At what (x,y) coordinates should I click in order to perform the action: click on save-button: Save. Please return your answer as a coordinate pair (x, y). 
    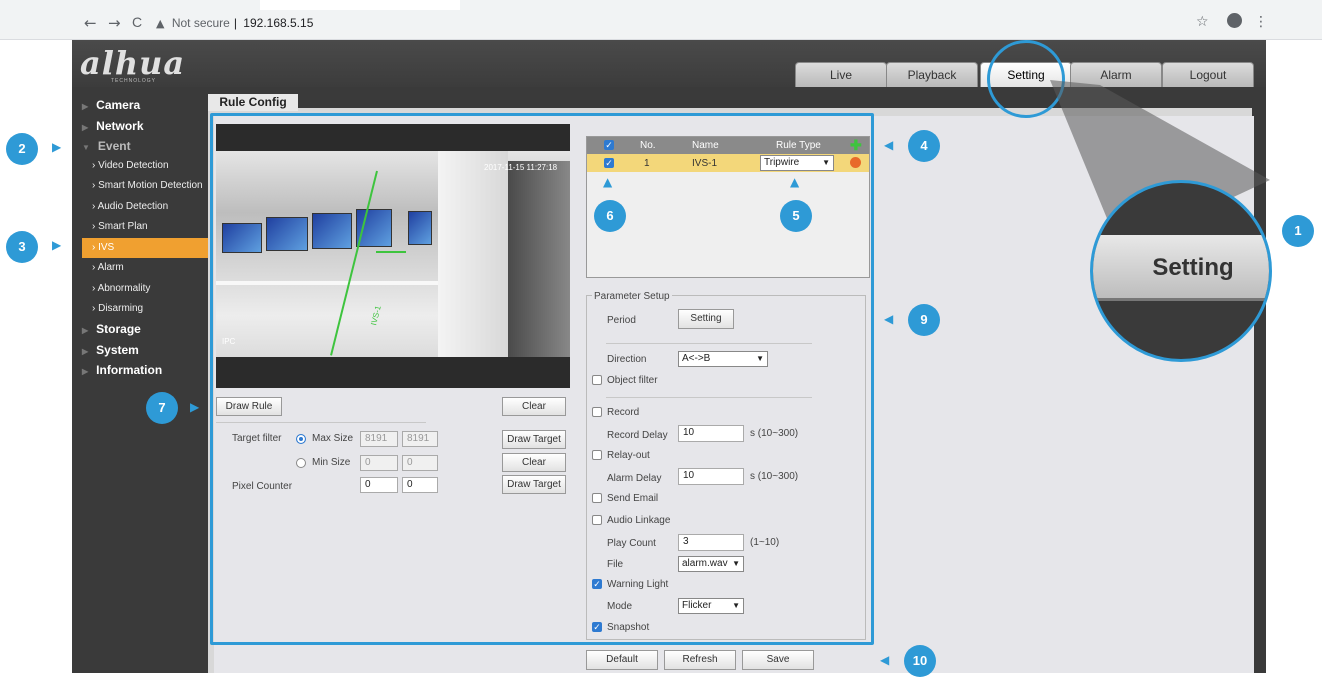
    Looking at the image, I should click on (778, 660).